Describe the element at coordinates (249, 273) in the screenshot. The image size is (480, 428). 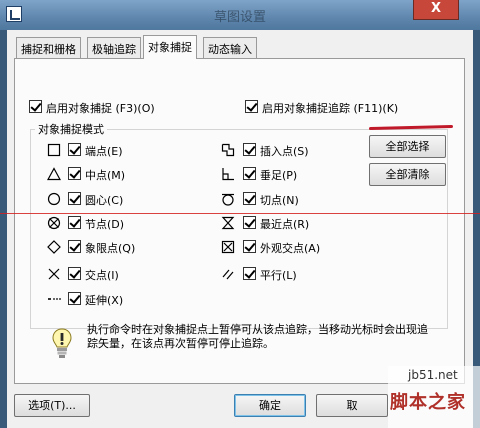
I see `parallel-checkbox` at that location.